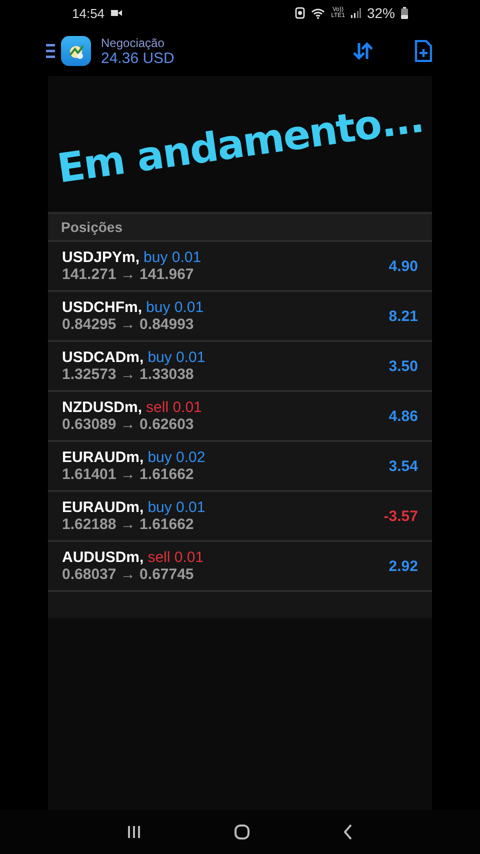 The height and width of the screenshot is (854, 480). Describe the element at coordinates (137, 58) in the screenshot. I see `account-balance: 24.36 USD` at that location.